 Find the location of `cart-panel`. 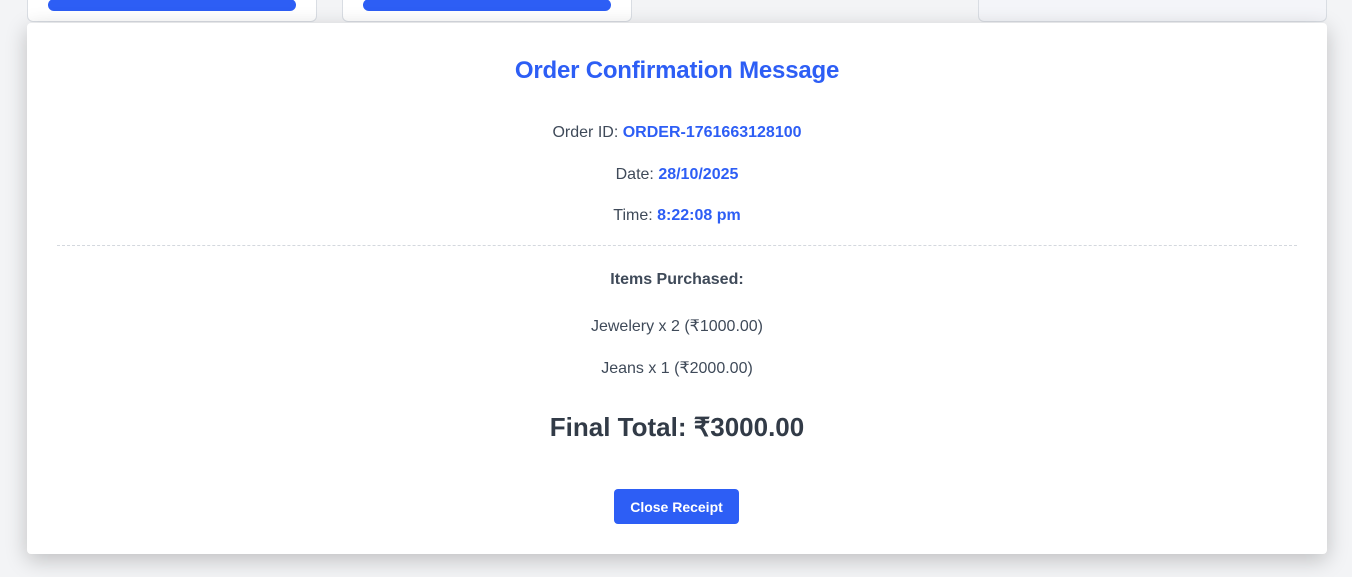

cart-panel is located at coordinates (1152, 11).